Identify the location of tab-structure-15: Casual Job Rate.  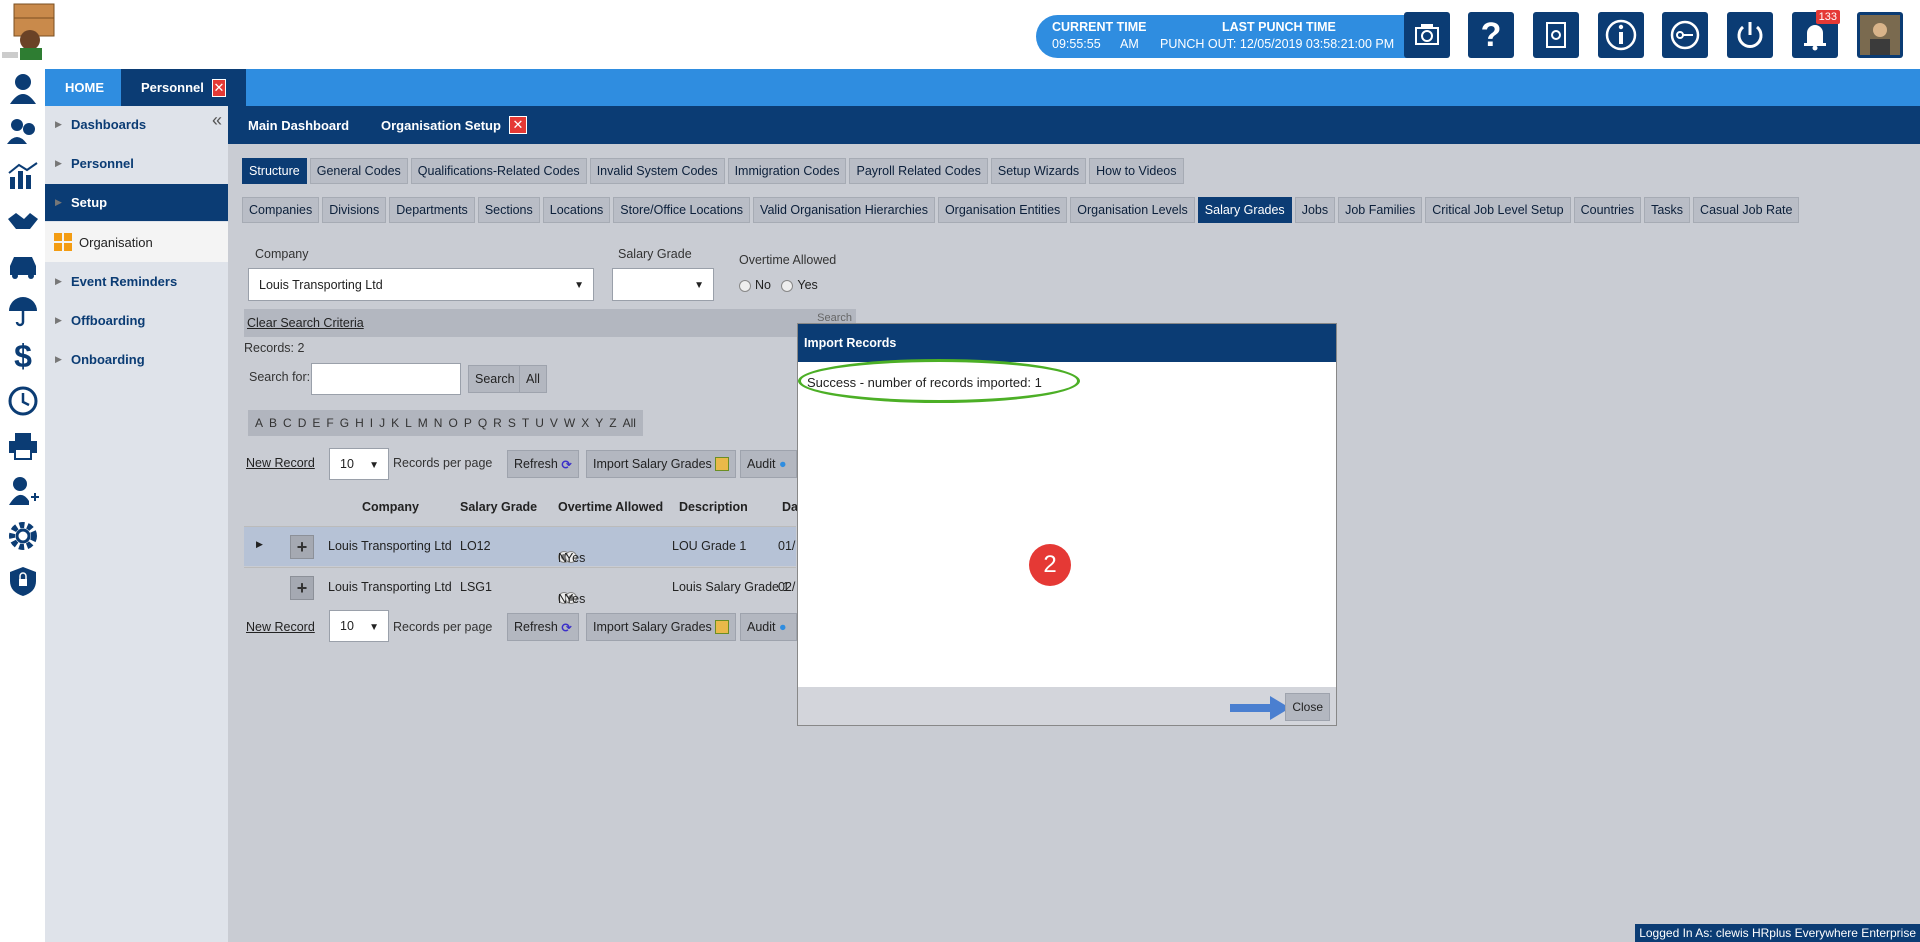
(1746, 210).